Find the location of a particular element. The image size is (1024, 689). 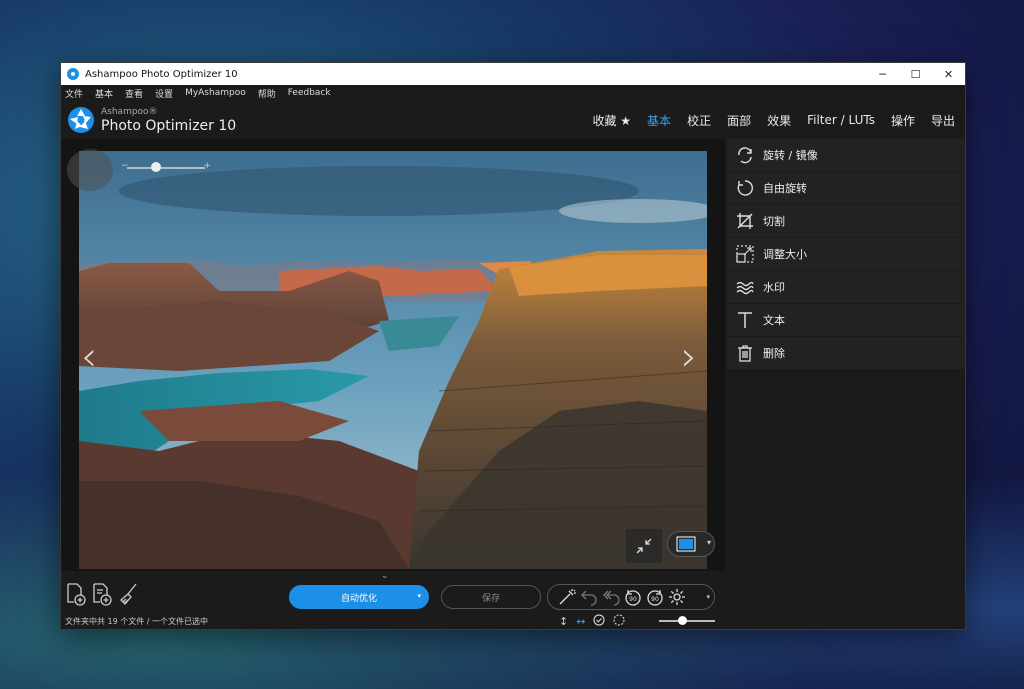

tool-panel: 旋转 / 镜像 自由旋转 切割 调整大小 水印 文本 删除 is located at coordinates (846, 254).